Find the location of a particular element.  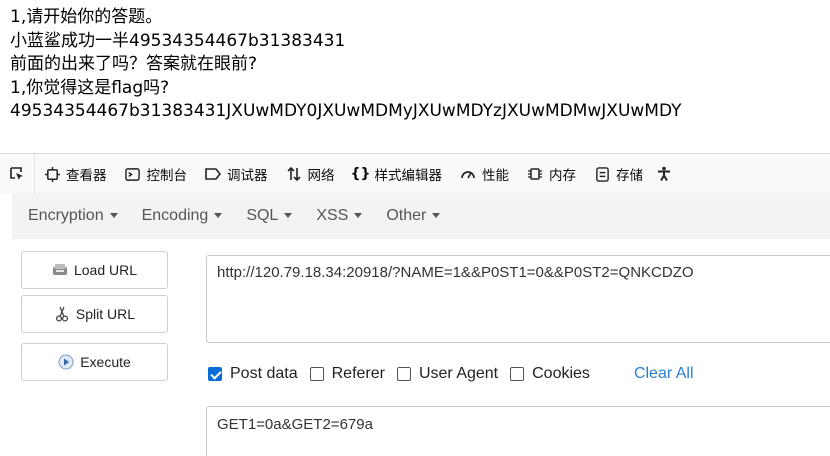

page-line-3: 前面的出来了吗？答案就在眼前? is located at coordinates (134, 64).